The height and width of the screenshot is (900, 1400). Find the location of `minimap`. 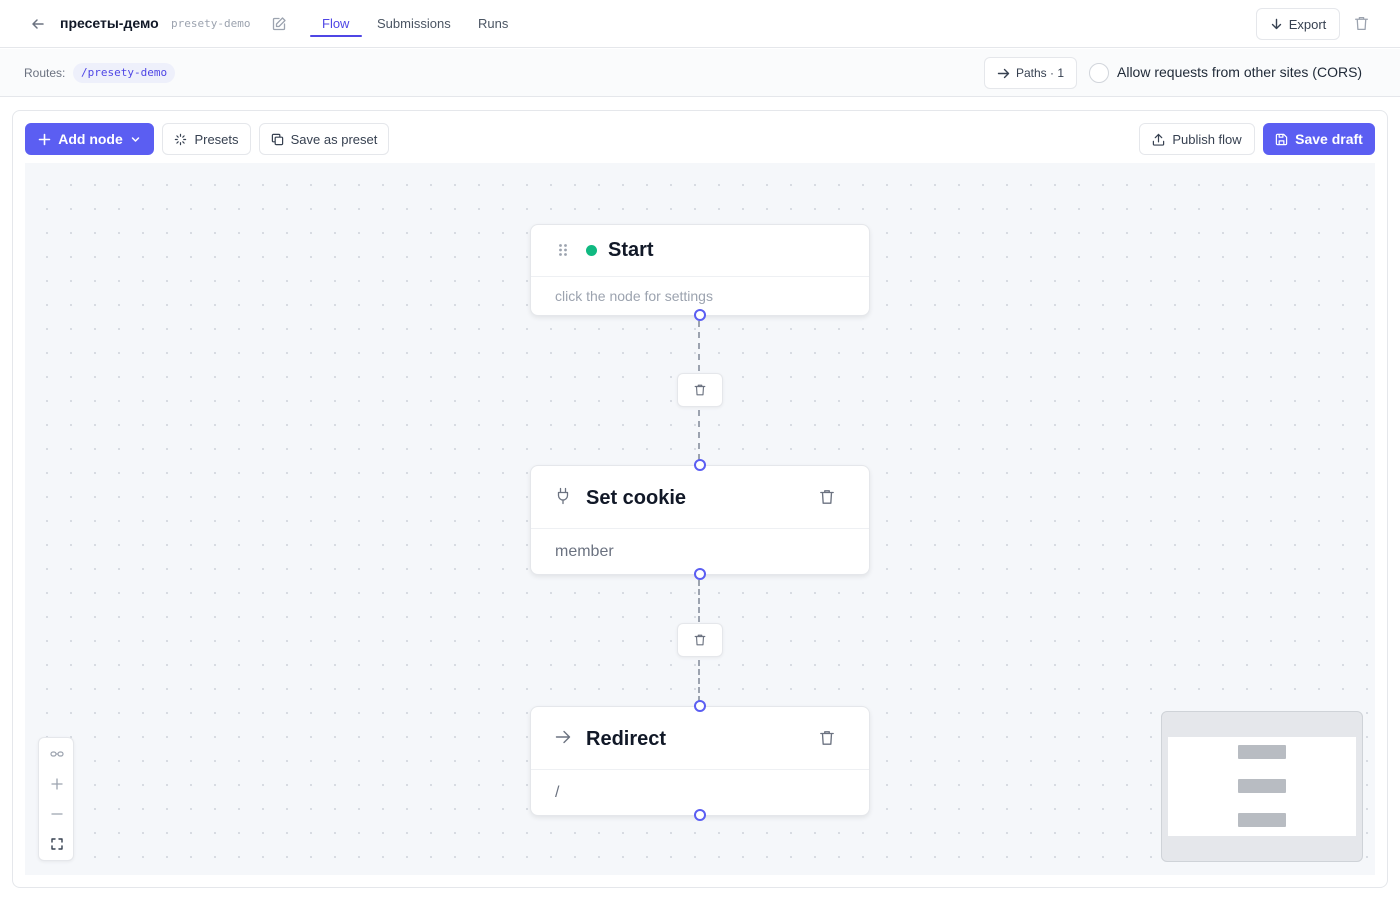

minimap is located at coordinates (1262, 786).